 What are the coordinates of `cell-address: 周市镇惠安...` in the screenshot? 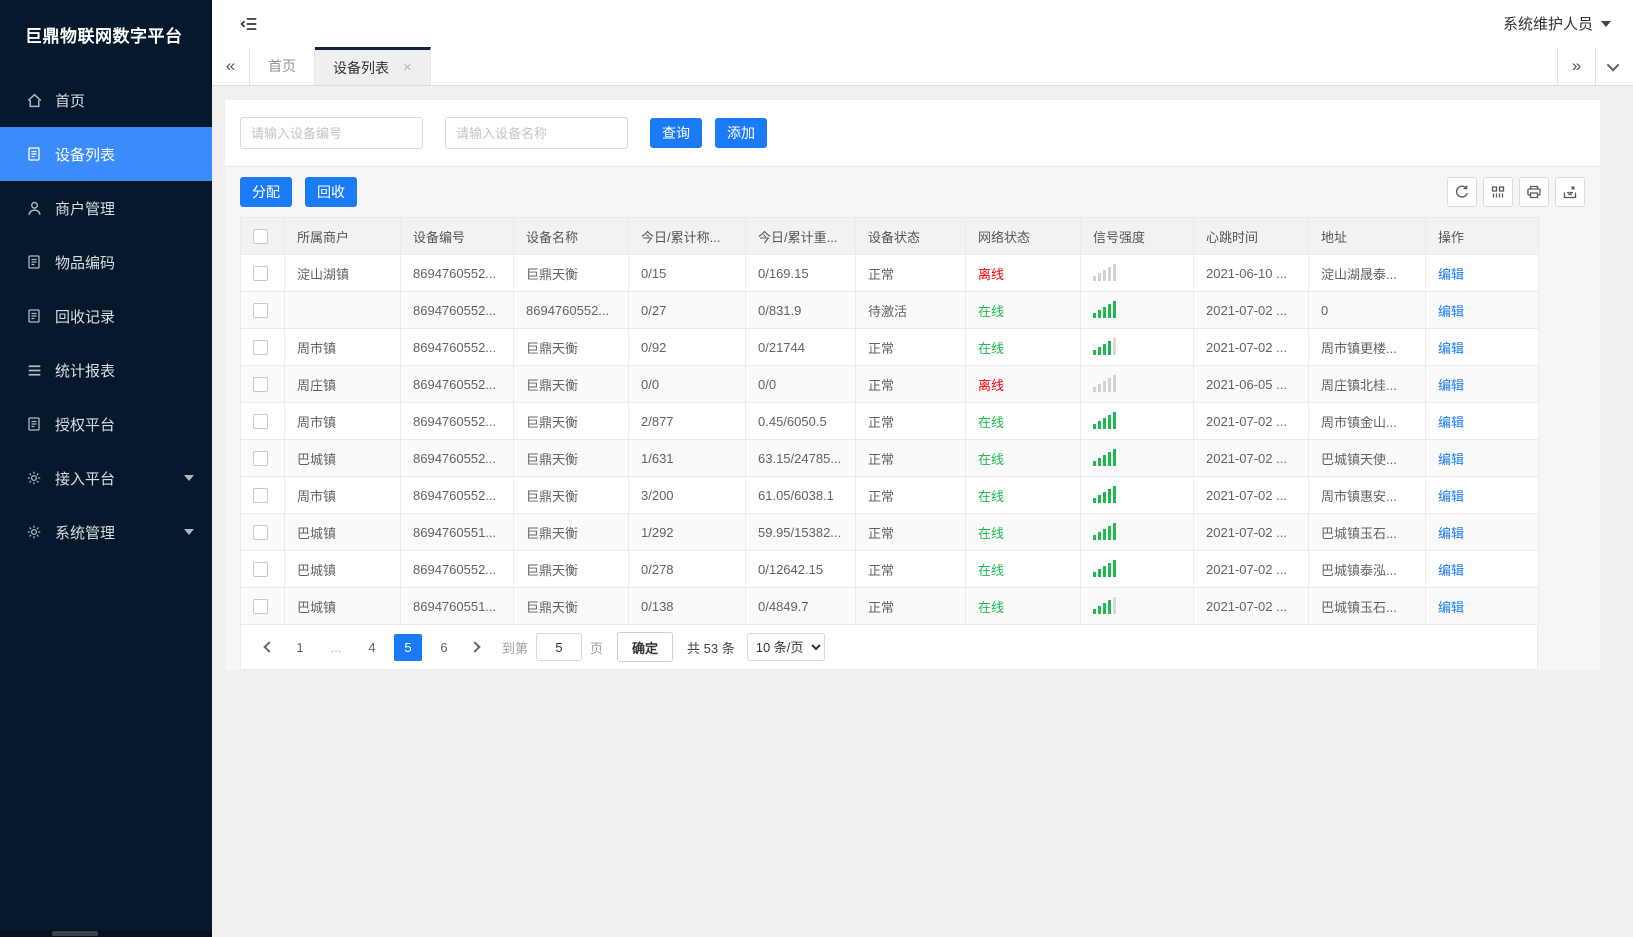 It's located at (1367, 495).